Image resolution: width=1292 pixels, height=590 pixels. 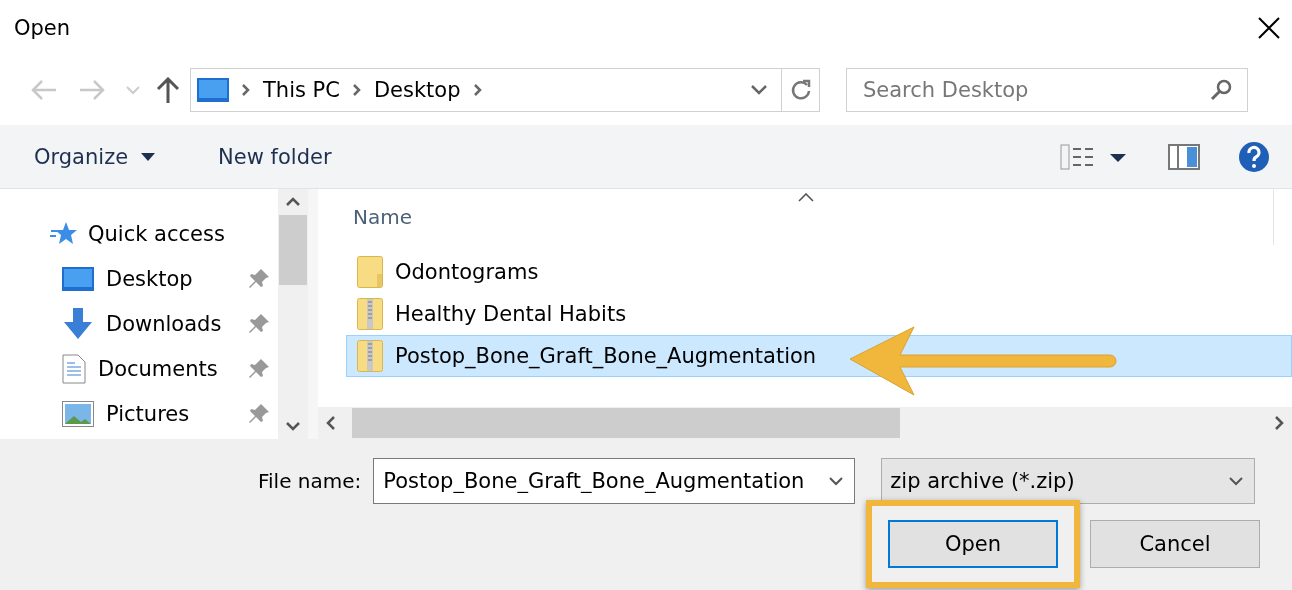 I want to click on star-icon, so click(x=64, y=233).